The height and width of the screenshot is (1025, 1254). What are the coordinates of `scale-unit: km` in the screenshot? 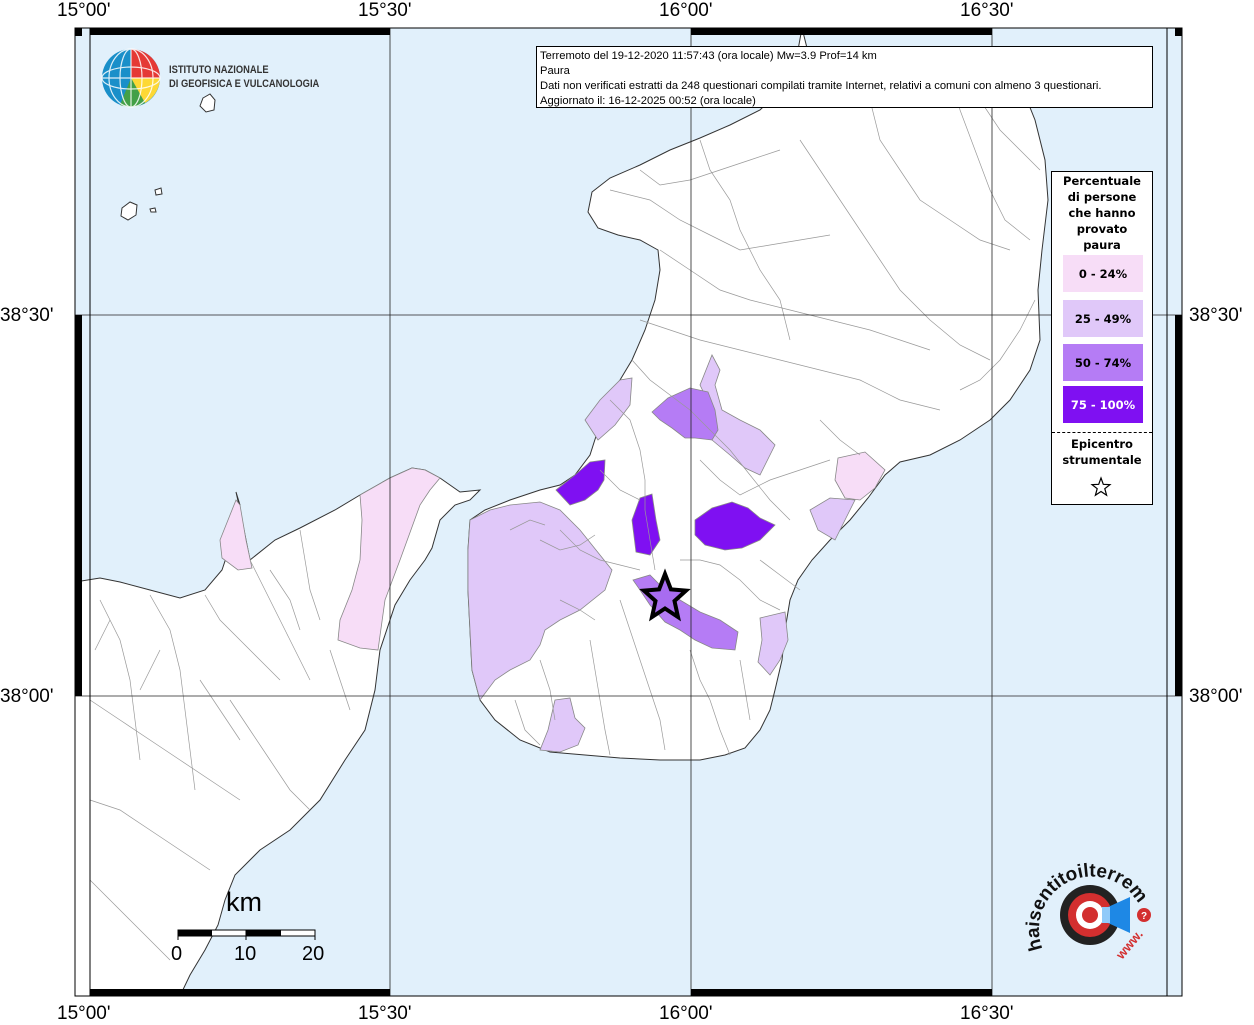 It's located at (244, 902).